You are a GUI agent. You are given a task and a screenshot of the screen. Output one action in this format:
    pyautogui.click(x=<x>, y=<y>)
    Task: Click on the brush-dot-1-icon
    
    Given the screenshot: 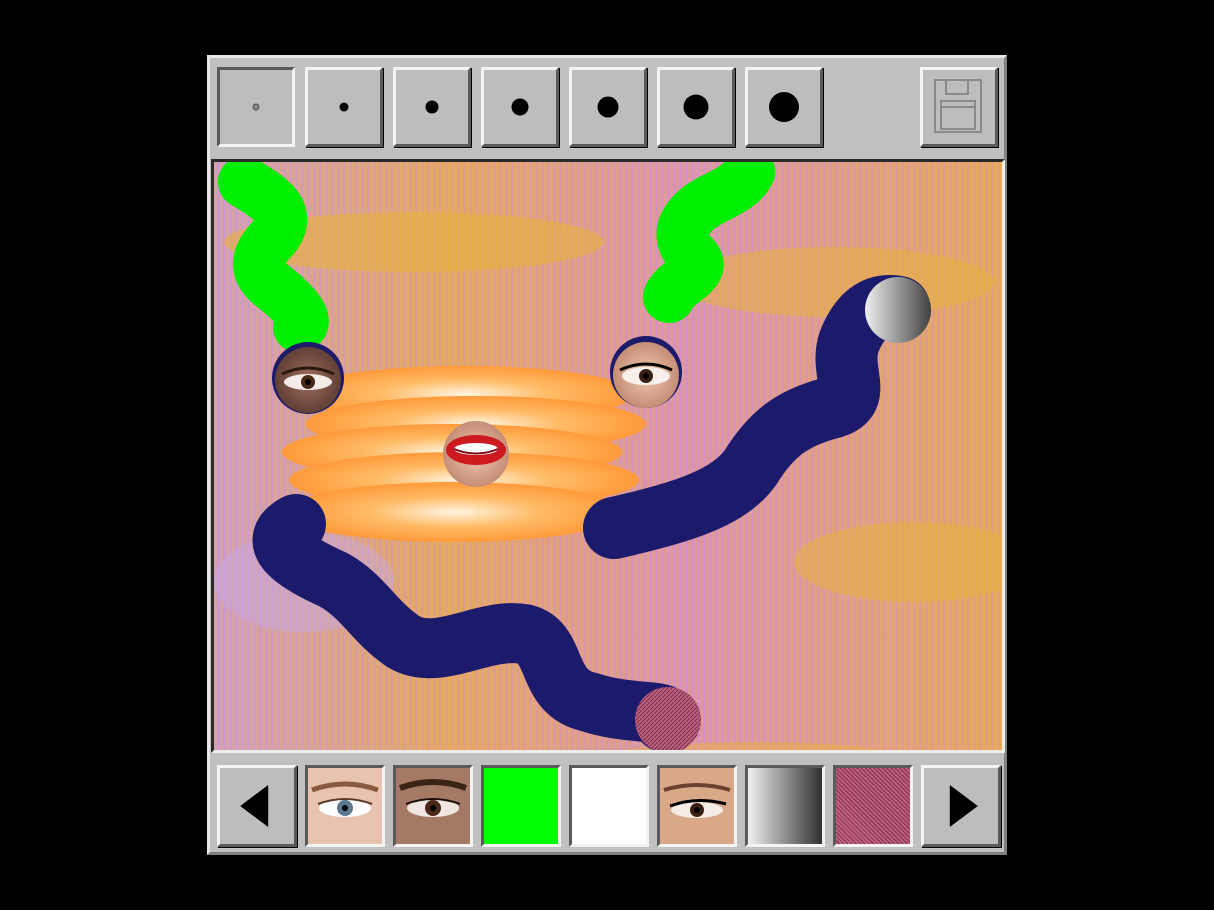 What is the action you would take?
    pyautogui.click(x=256, y=107)
    